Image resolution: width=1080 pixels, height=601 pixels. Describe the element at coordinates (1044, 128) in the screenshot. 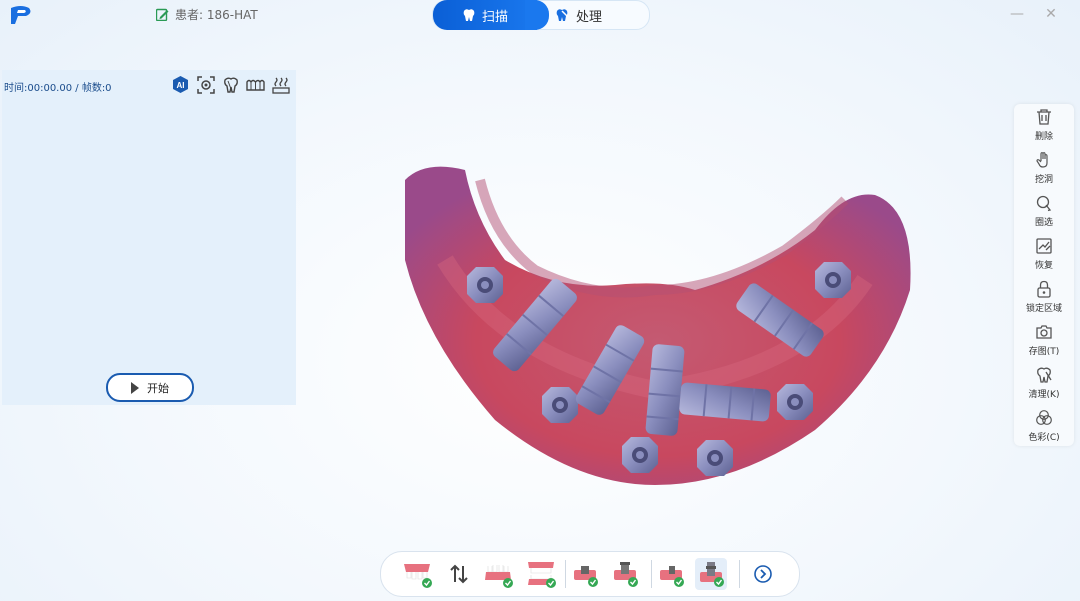

I see `delete-button: 删除` at that location.